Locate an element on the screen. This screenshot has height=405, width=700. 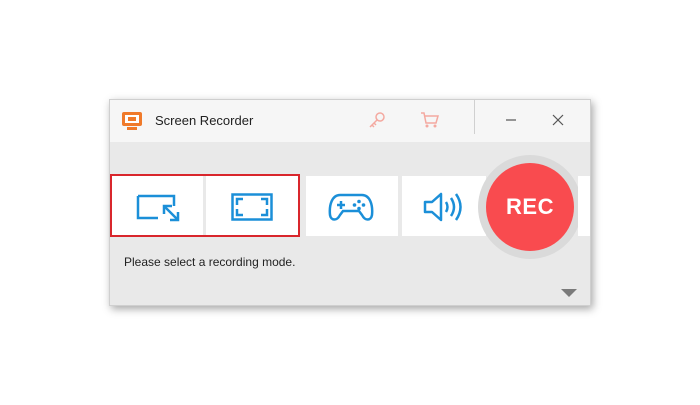
game-mode-button is located at coordinates (352, 206).